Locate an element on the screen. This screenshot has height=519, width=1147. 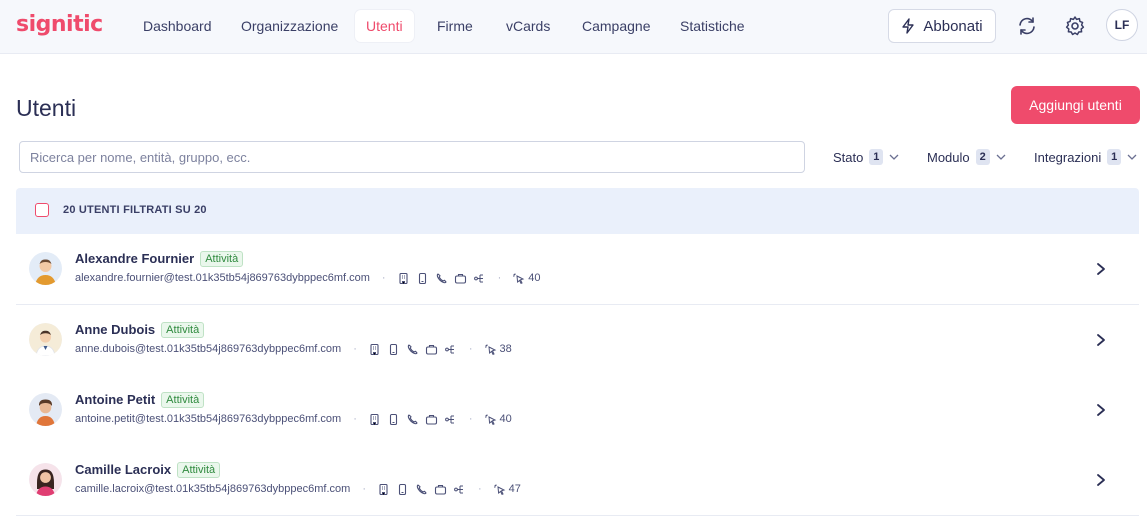
nav-vcards: vCards is located at coordinates (528, 26).